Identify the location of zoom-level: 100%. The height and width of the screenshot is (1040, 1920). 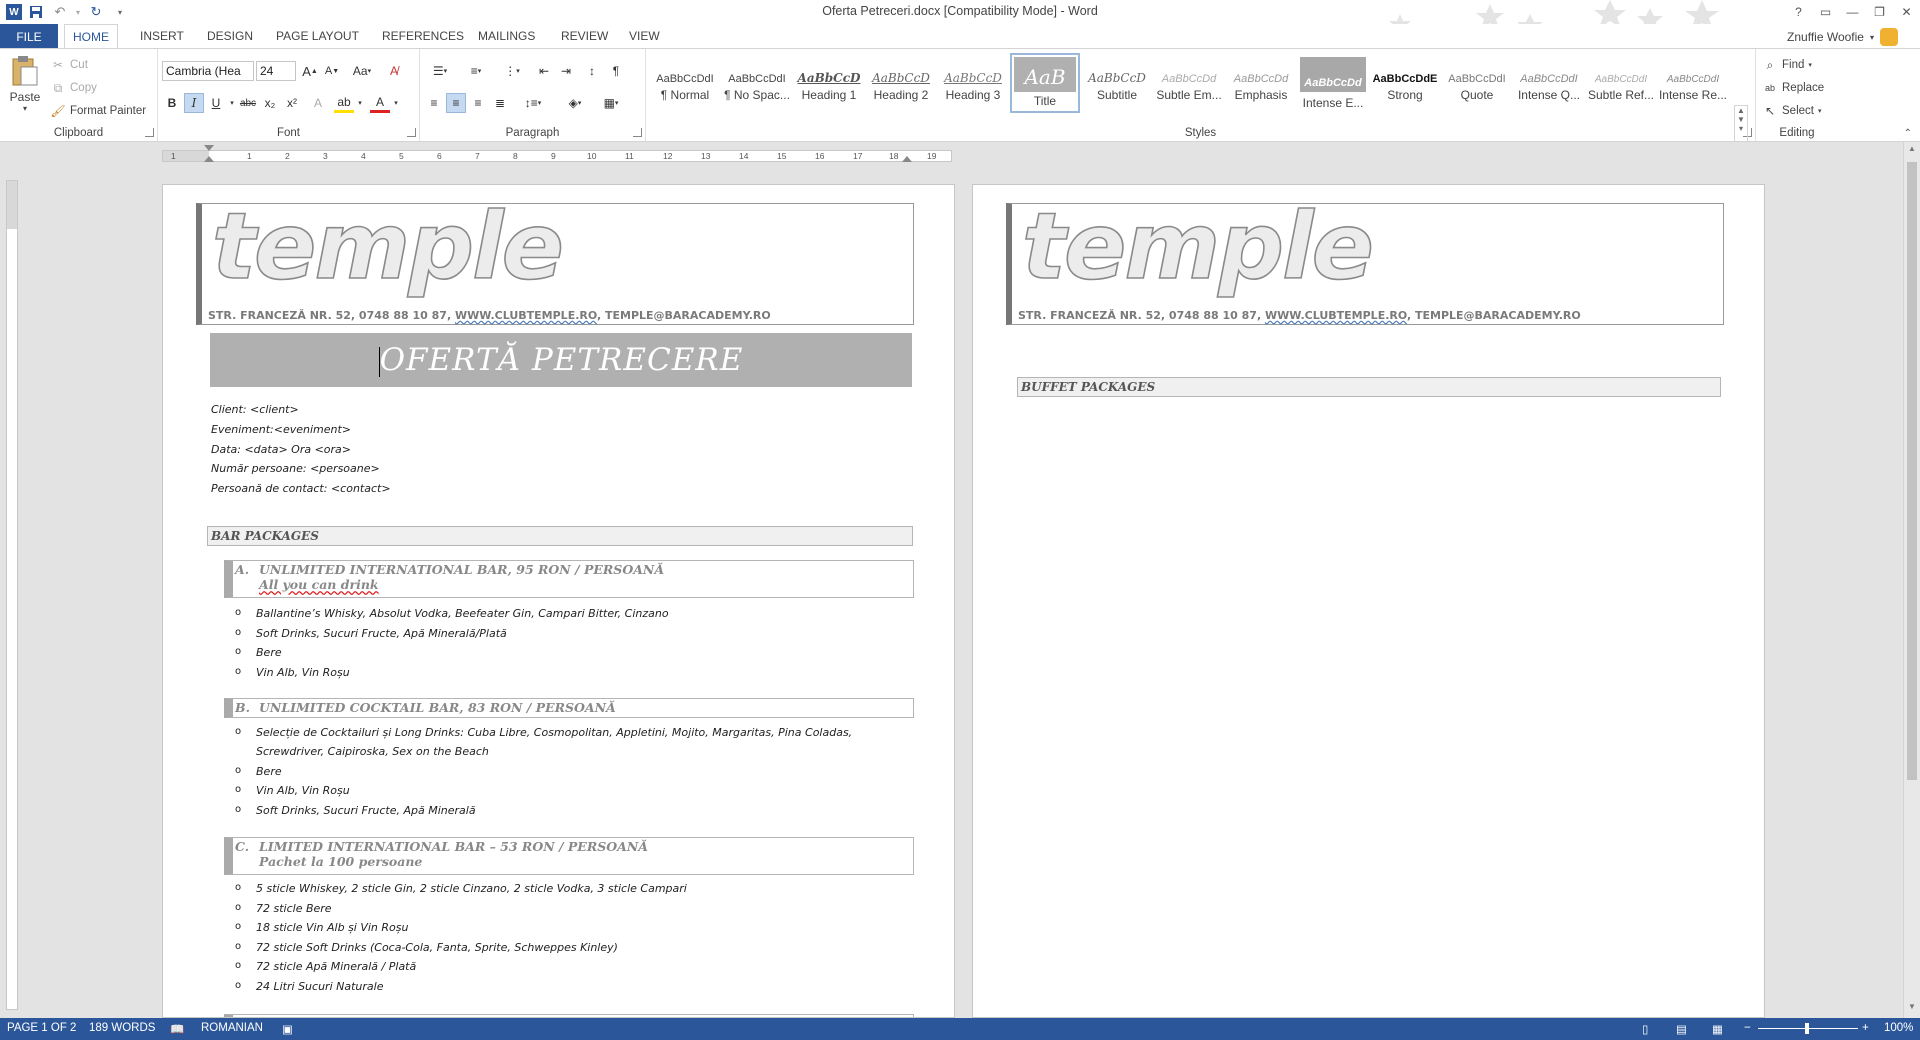
(1898, 1028).